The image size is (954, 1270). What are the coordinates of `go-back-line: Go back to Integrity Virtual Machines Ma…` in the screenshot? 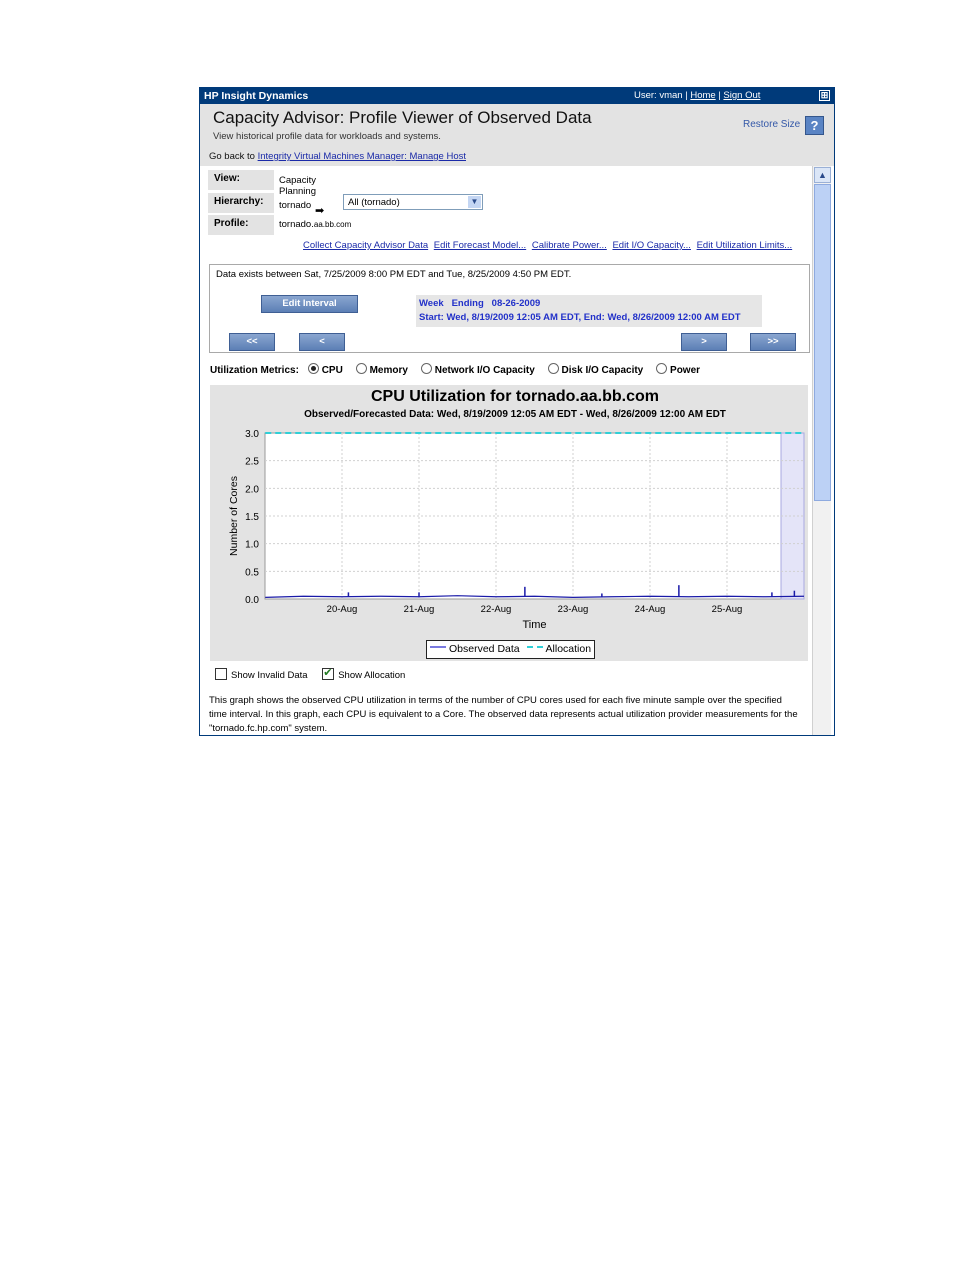 It's located at (337, 156).